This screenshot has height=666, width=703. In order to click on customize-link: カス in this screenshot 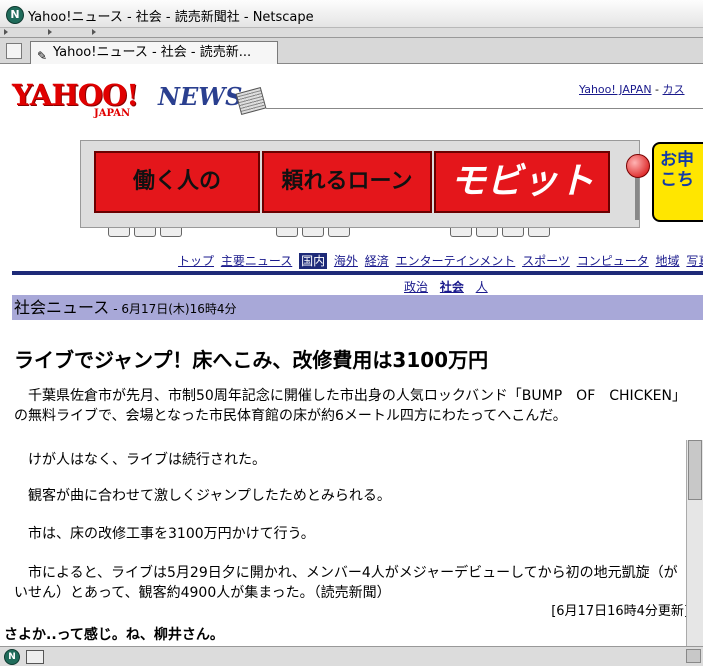, I will do `click(674, 89)`.